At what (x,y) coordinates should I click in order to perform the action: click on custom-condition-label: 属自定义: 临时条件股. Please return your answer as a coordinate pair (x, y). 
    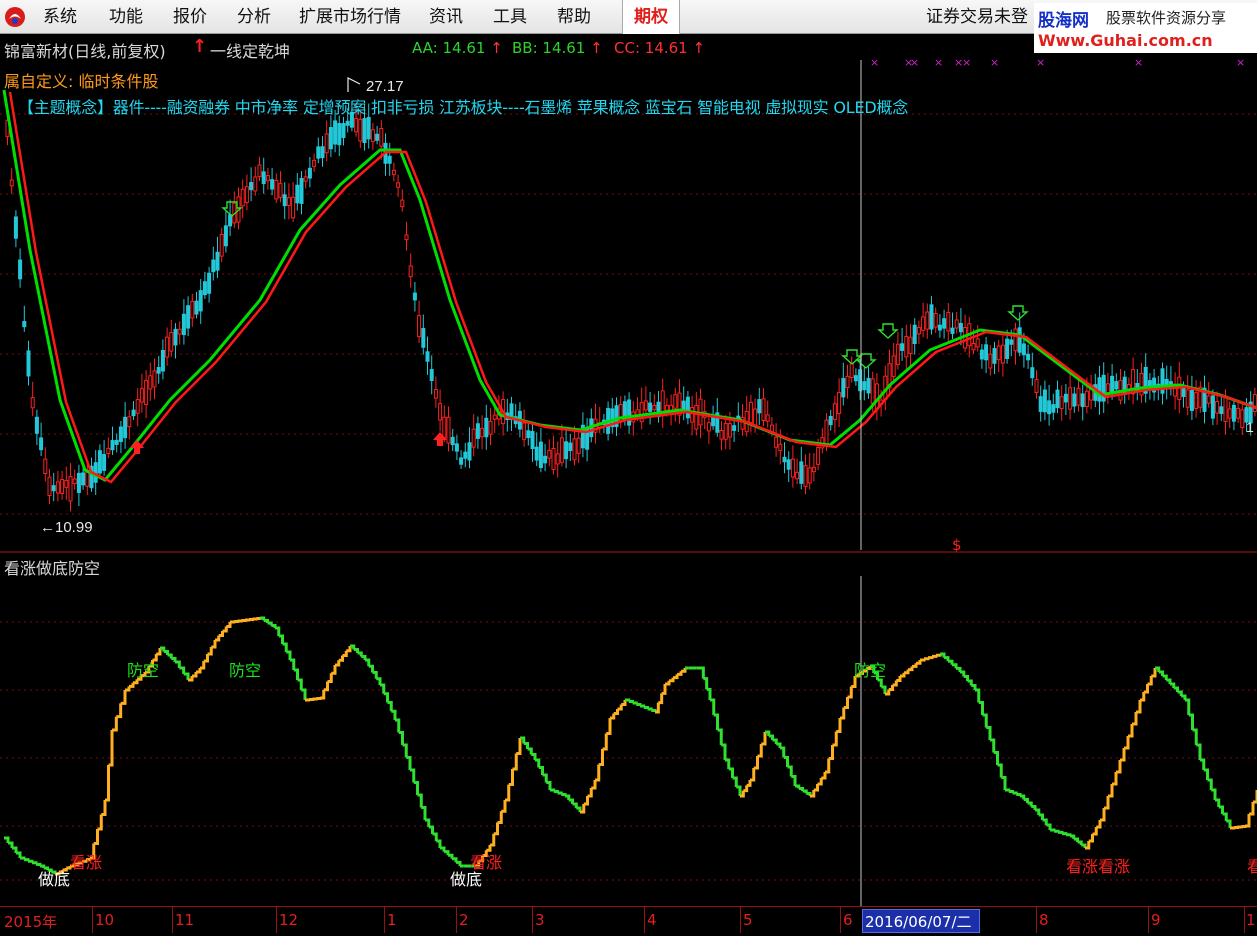
    Looking at the image, I should click on (81, 81).